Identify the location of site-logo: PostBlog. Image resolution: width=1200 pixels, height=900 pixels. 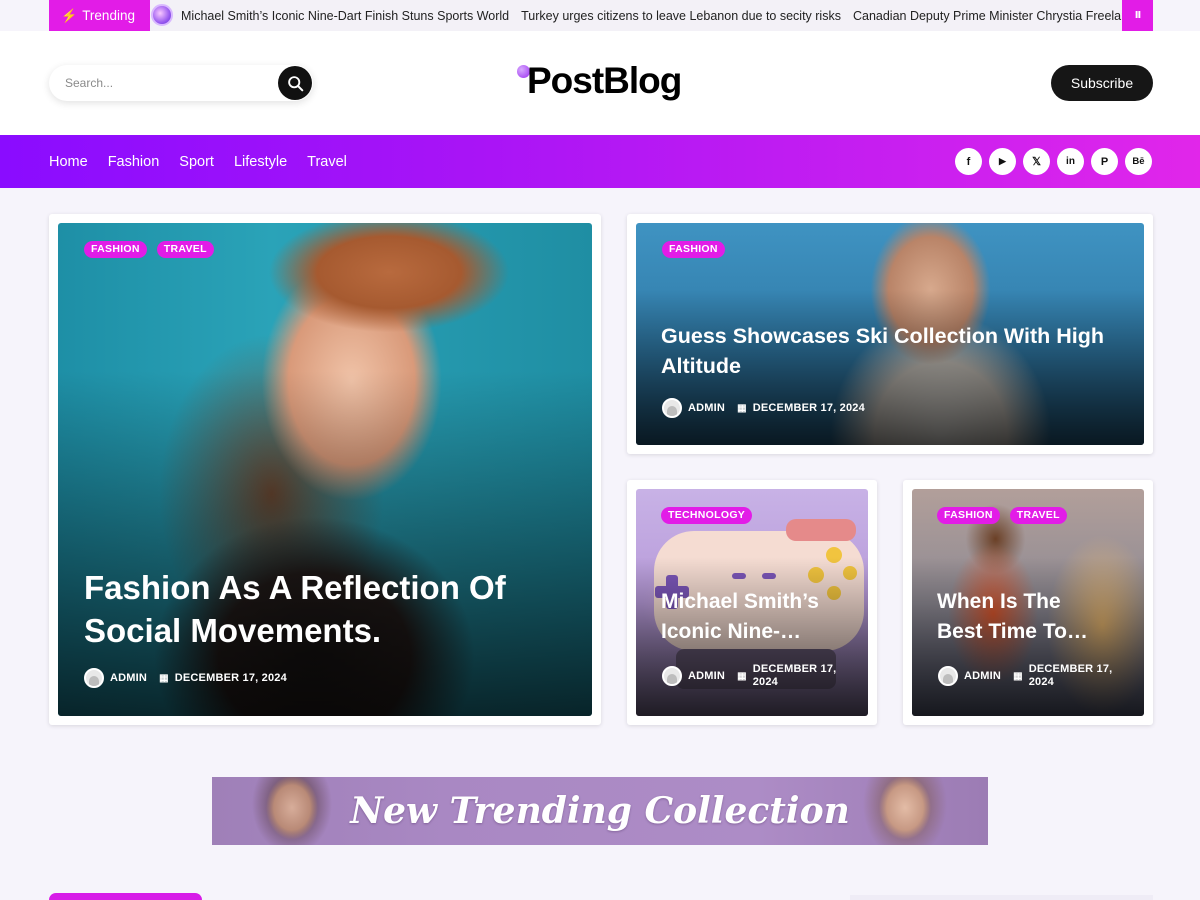
(599, 81).